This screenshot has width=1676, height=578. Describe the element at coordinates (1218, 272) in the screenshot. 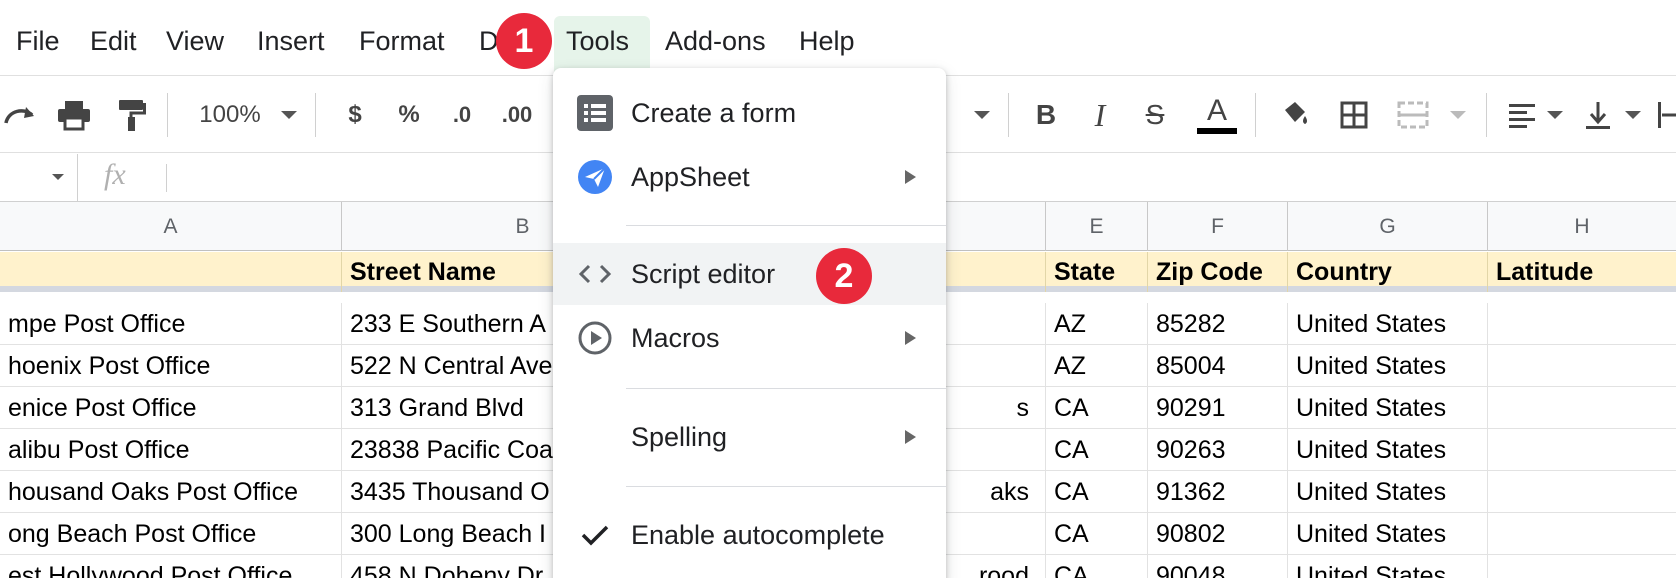

I see `header-cell-zip-code: Zip Code` at that location.